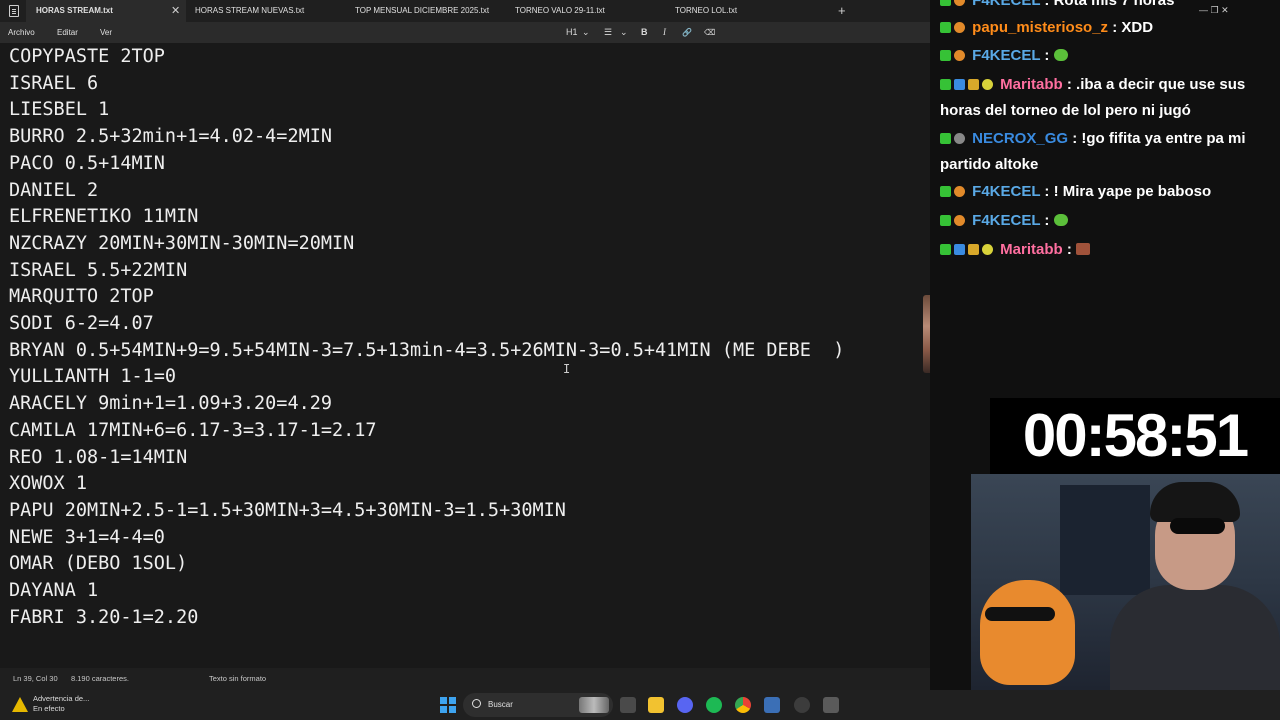  Describe the element at coordinates (100, 678) in the screenshot. I see `char-count: 8.190 caracteres.` at that location.